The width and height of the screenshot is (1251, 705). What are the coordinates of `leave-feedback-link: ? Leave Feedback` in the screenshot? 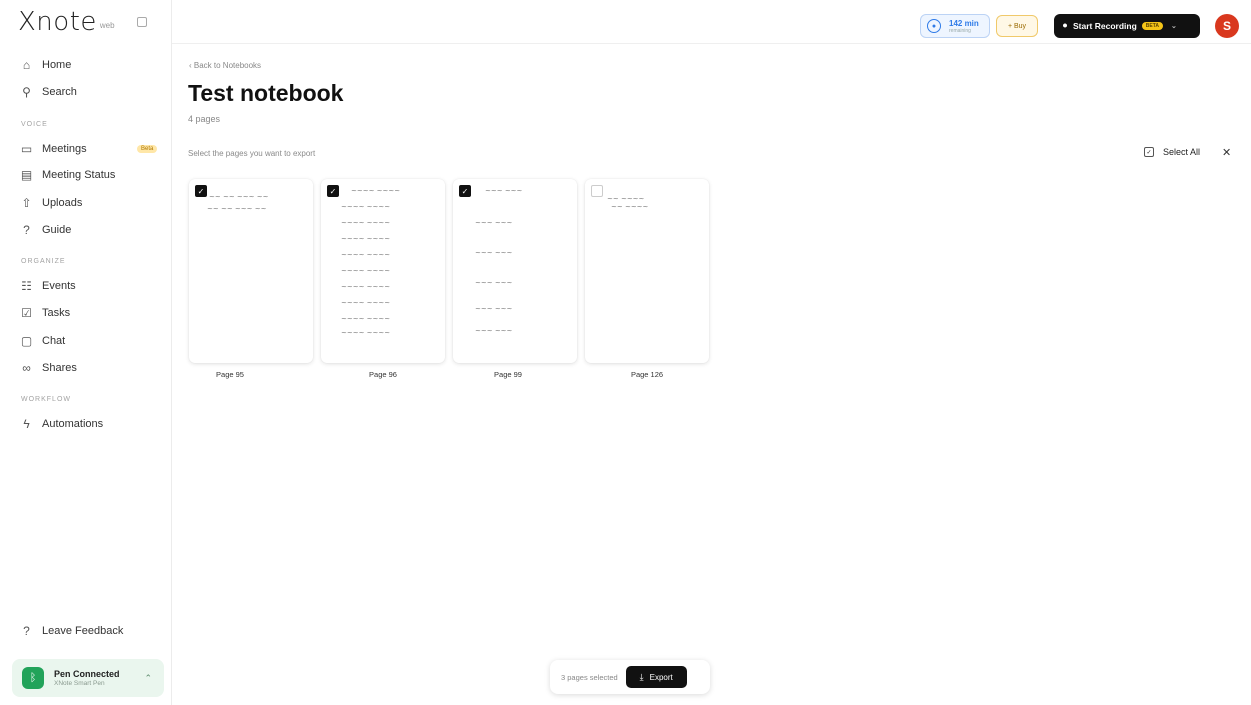 It's located at (71, 631).